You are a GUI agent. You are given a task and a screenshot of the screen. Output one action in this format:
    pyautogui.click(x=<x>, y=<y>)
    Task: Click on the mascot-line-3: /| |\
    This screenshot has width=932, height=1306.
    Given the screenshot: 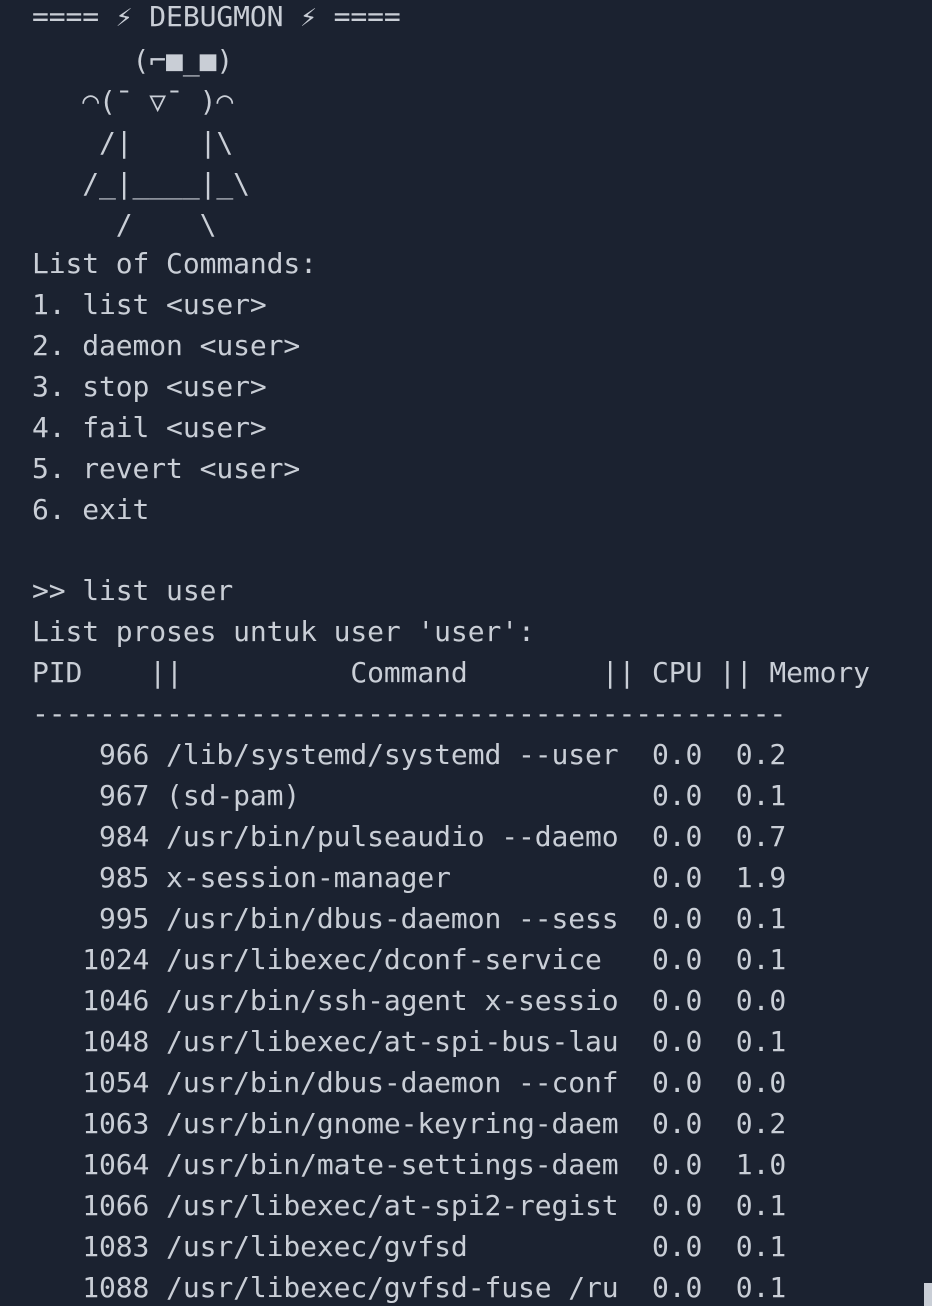 What is the action you would take?
    pyautogui.click(x=133, y=142)
    